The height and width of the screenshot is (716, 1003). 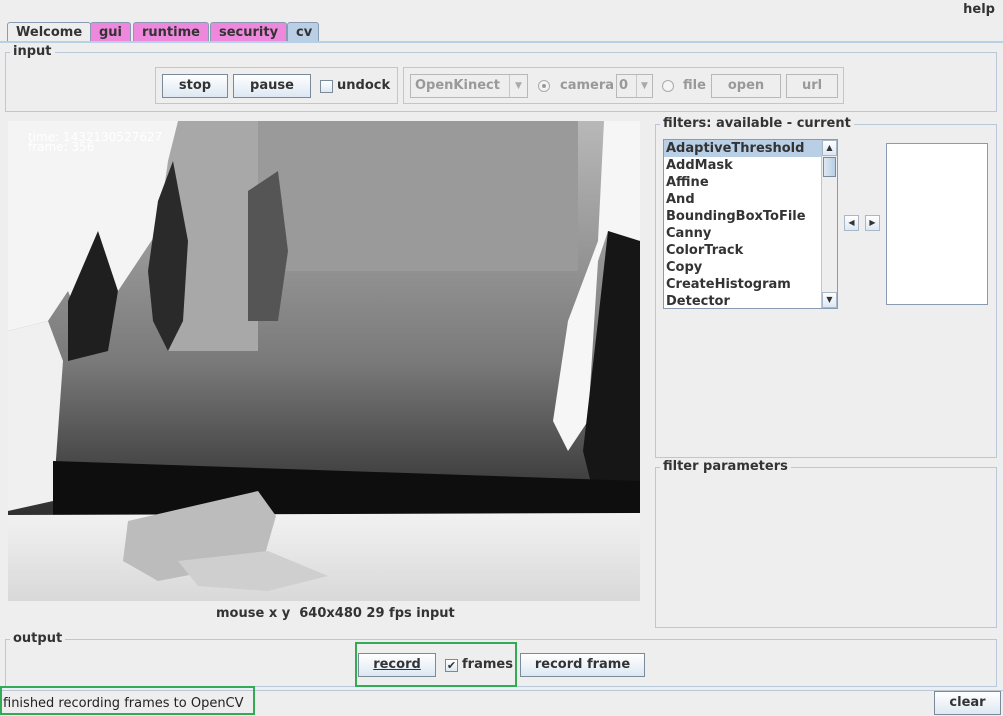 What do you see at coordinates (111, 32) in the screenshot?
I see `tab-gui: gui` at bounding box center [111, 32].